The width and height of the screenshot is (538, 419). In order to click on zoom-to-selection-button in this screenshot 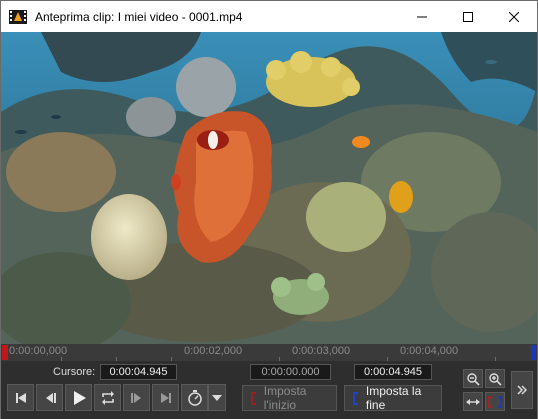, I will do `click(495, 401)`.